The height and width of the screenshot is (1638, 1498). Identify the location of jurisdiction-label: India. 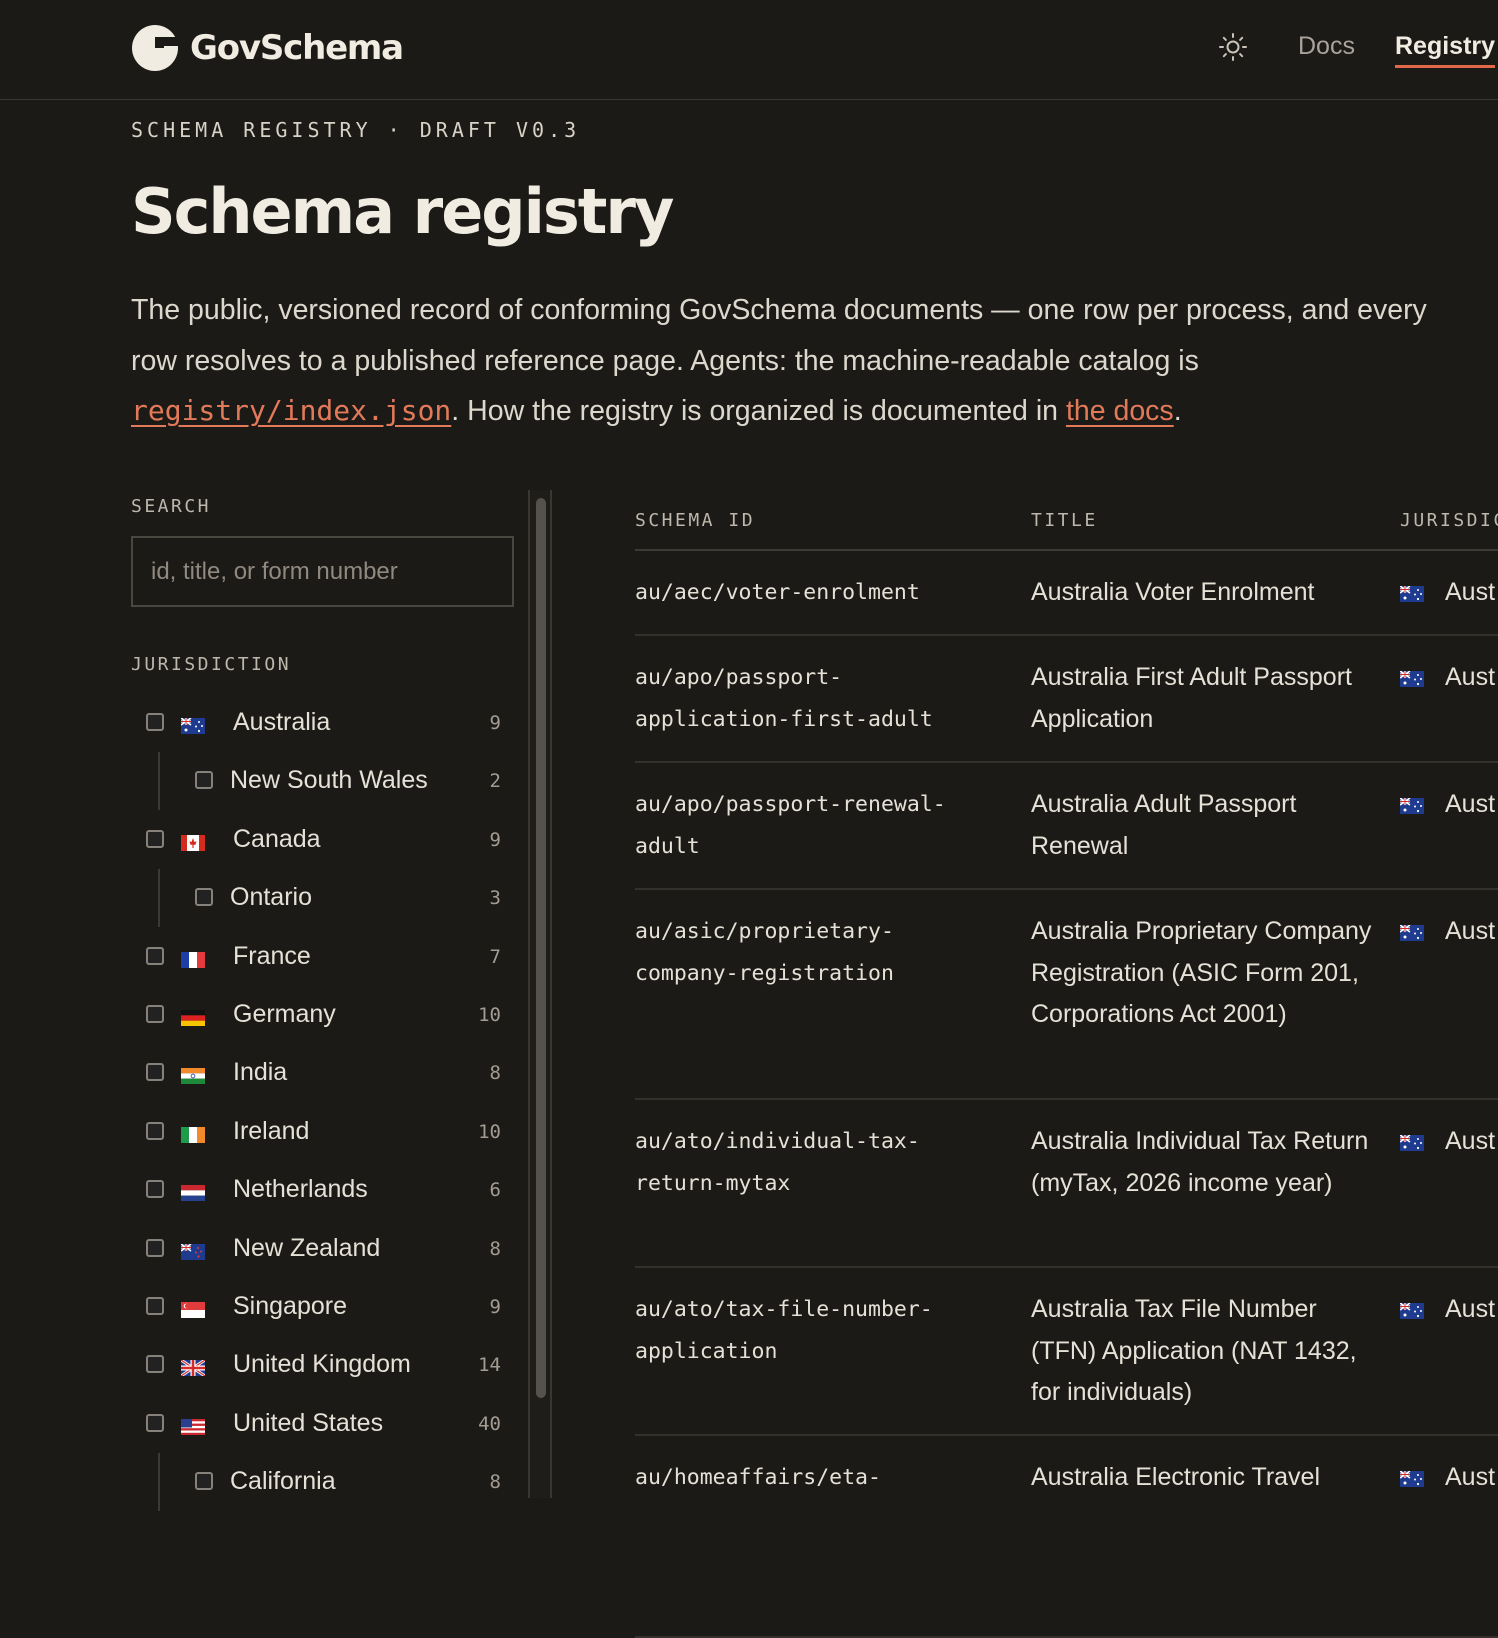
(260, 1072).